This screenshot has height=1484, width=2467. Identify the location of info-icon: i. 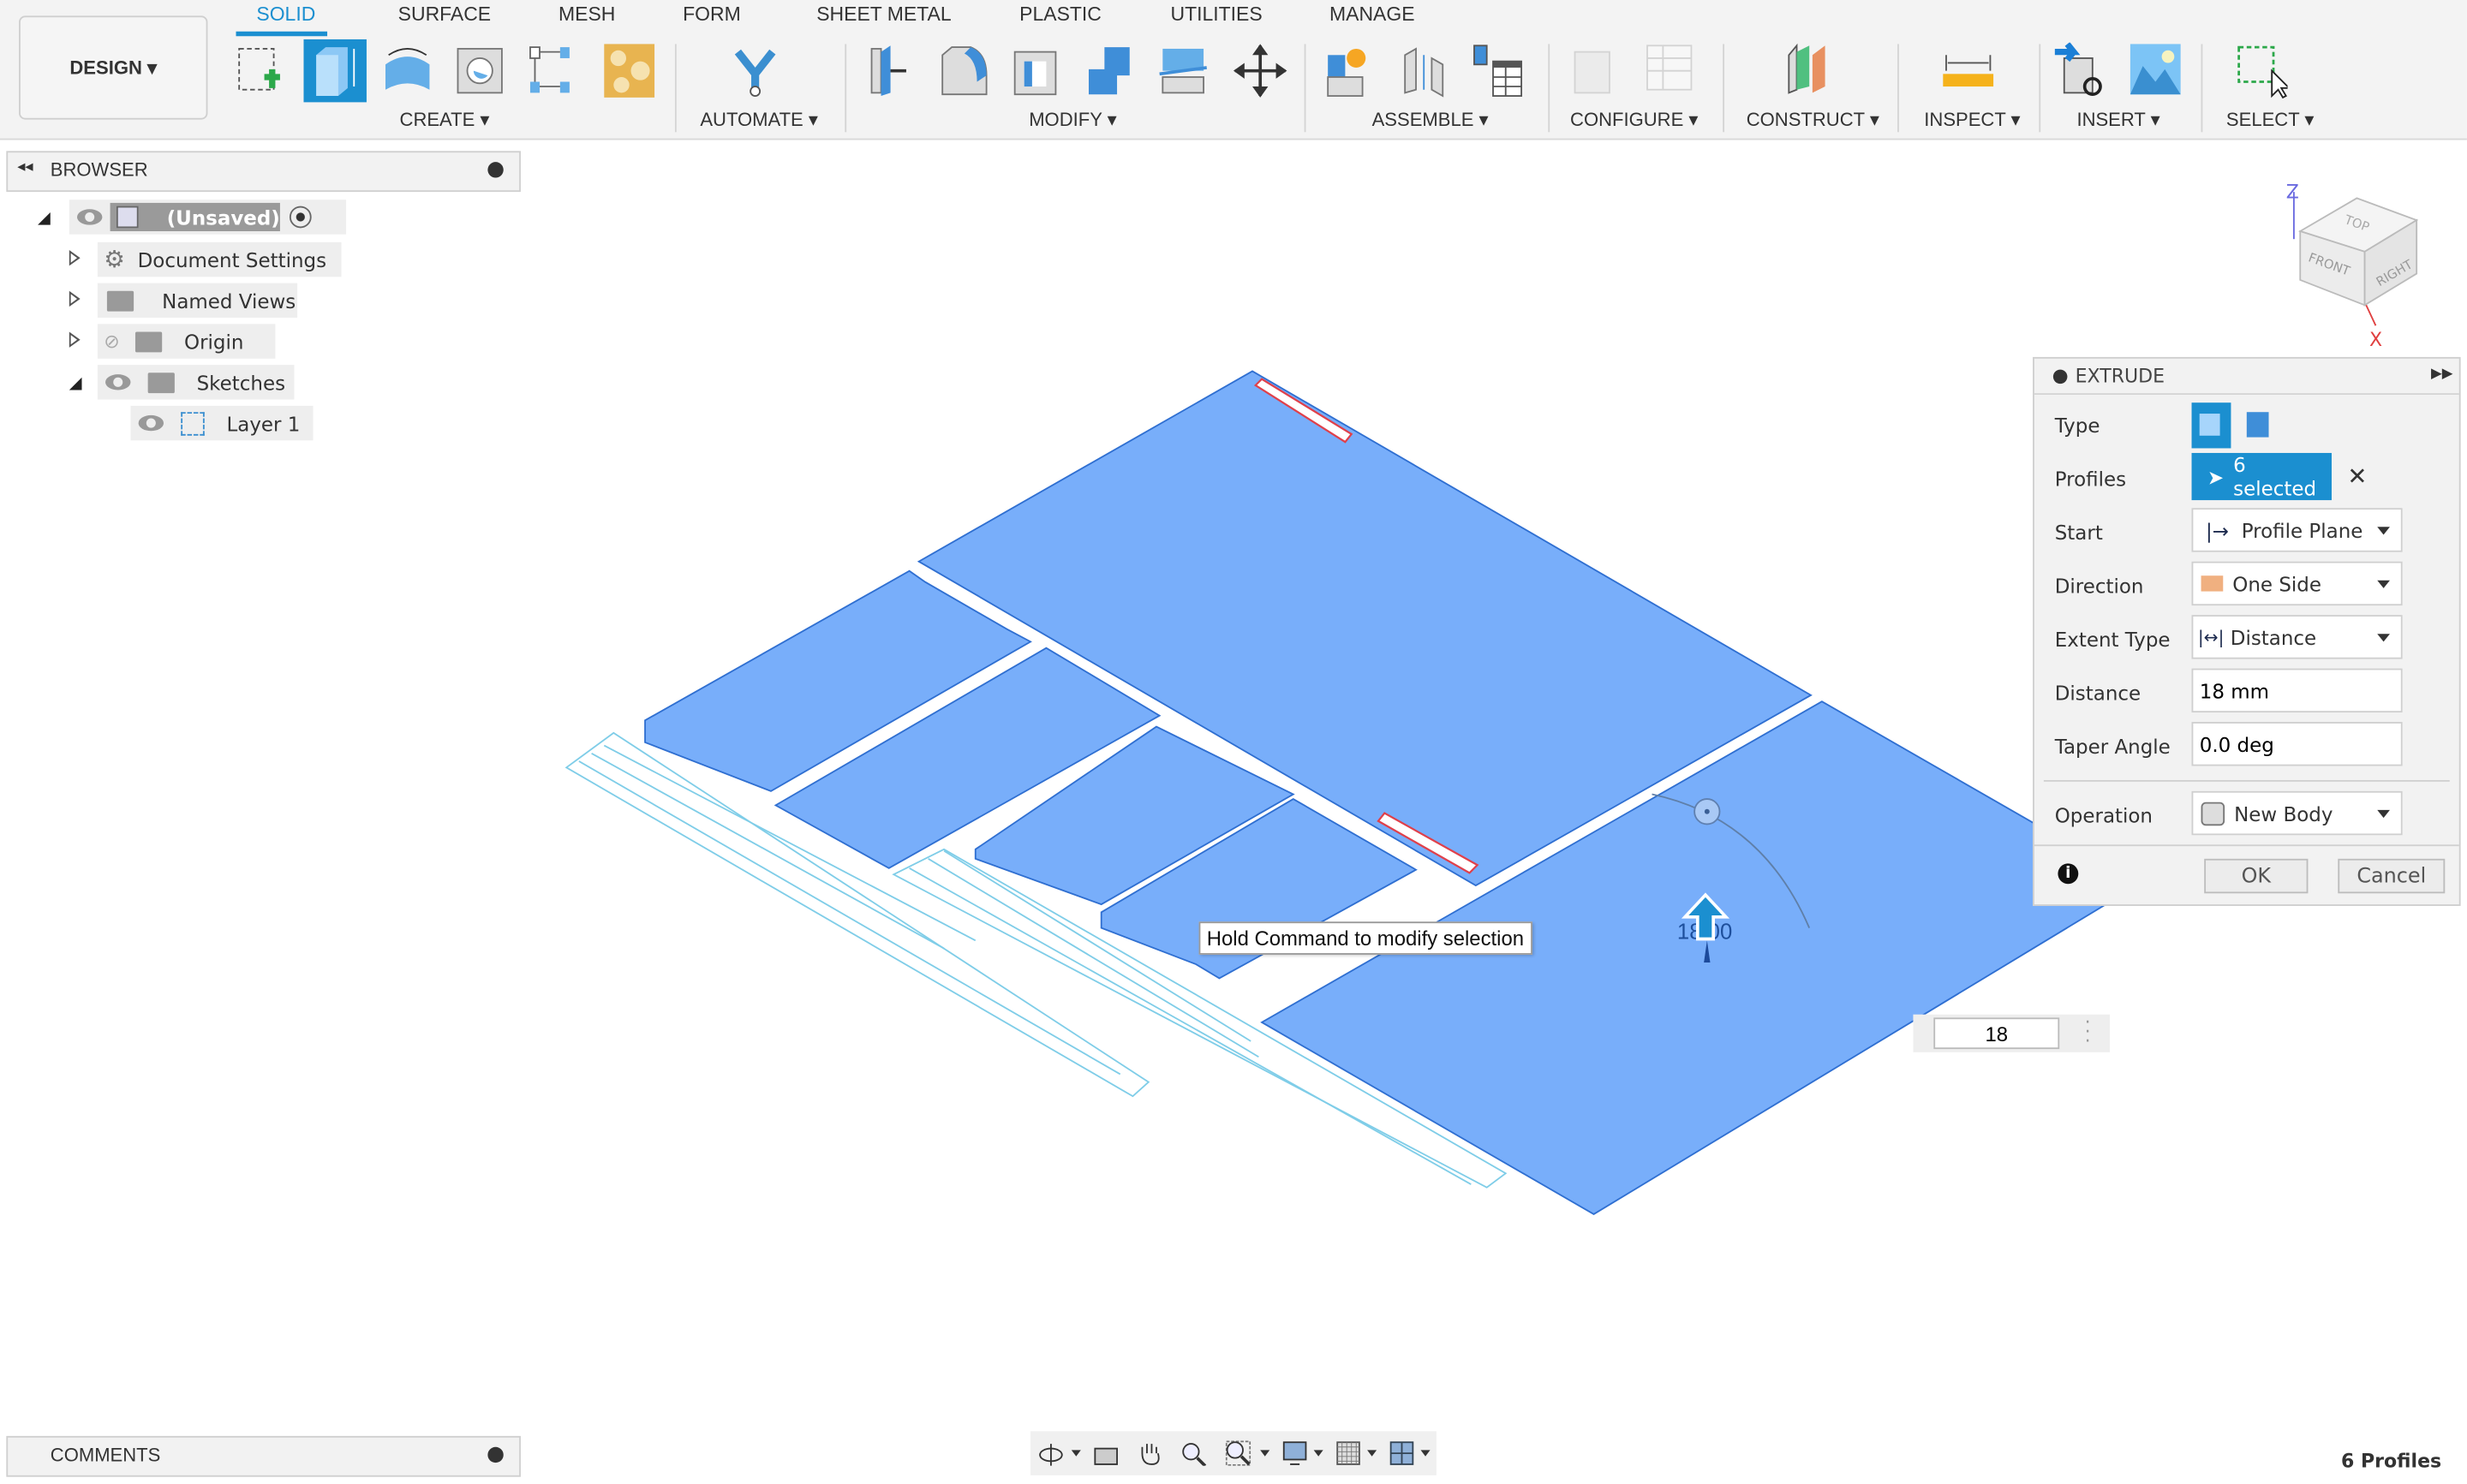
(2069, 874).